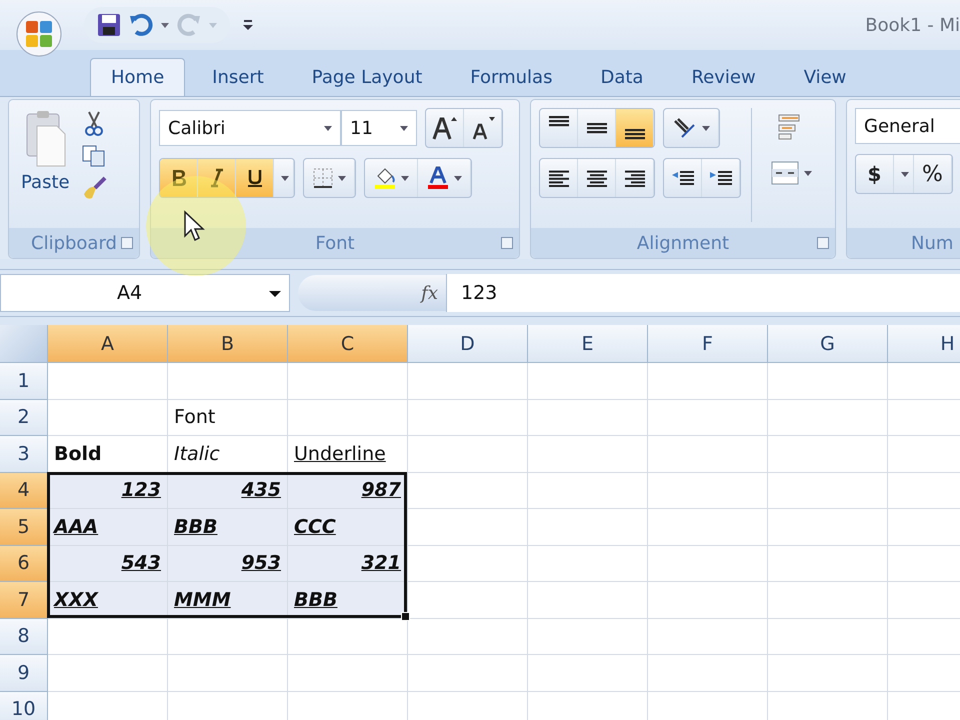 This screenshot has height=720, width=960. What do you see at coordinates (24, 636) in the screenshot?
I see `row-header: 8` at bounding box center [24, 636].